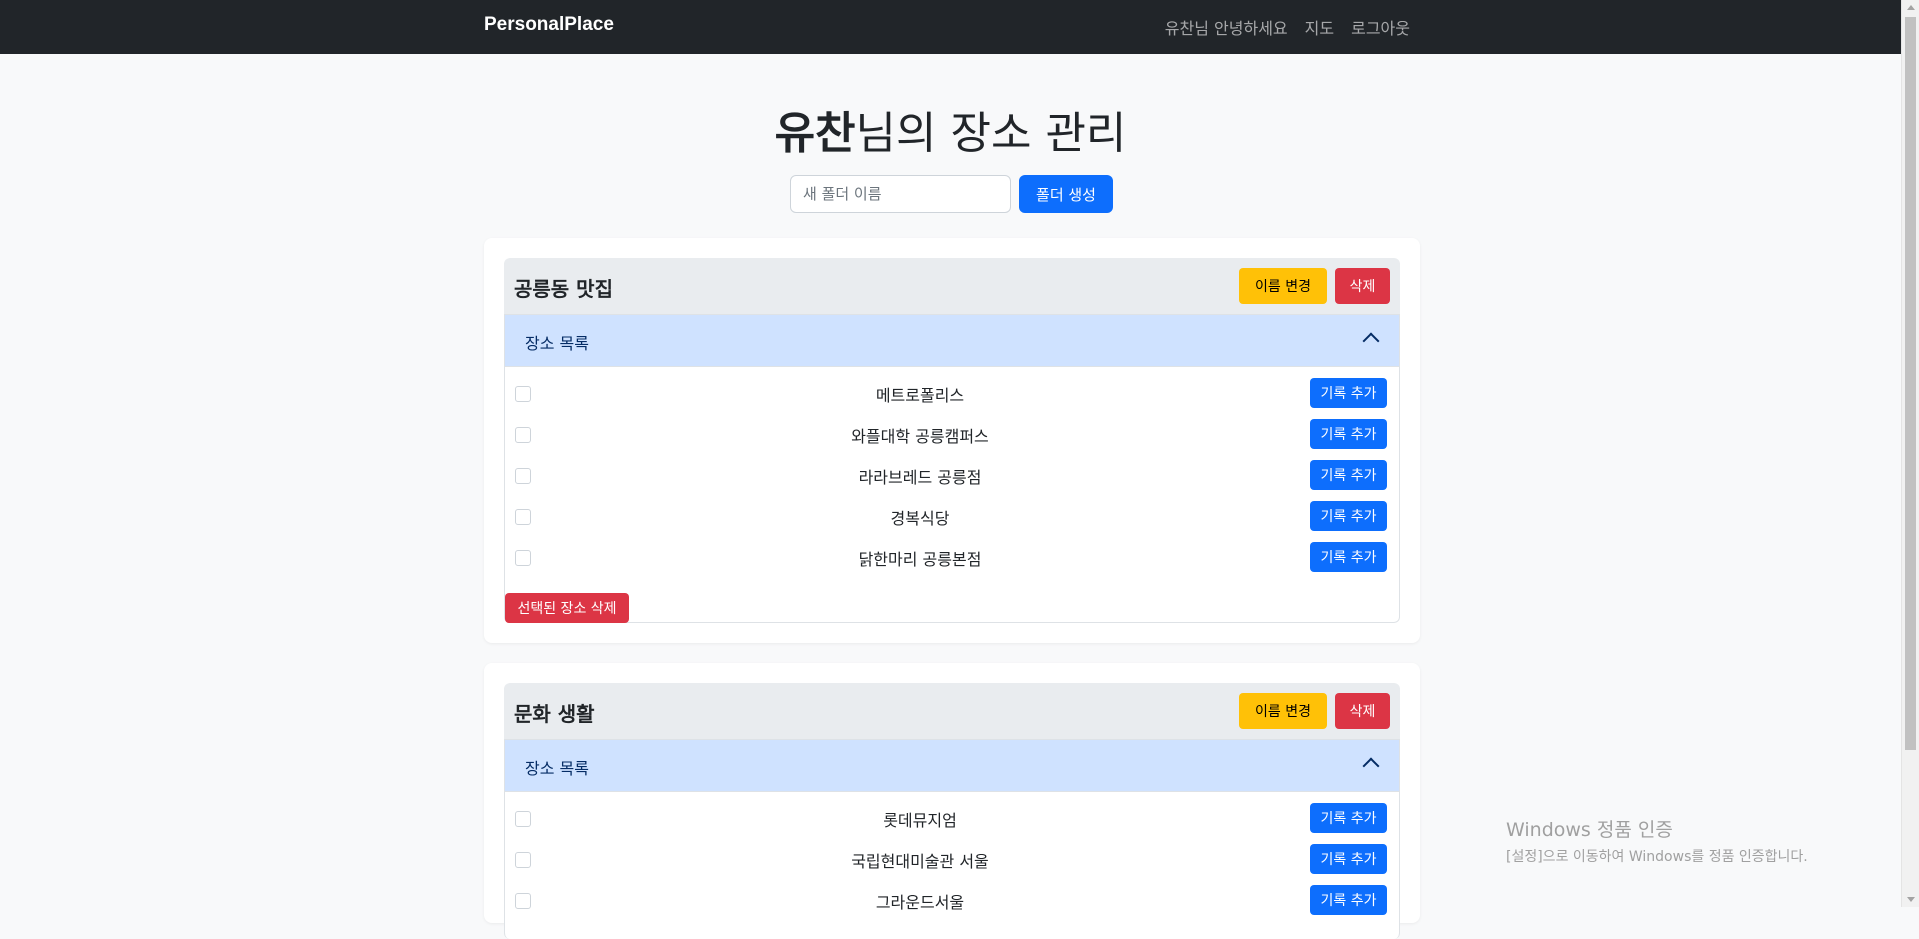 The height and width of the screenshot is (939, 1919). I want to click on nav-map: 지도, so click(1319, 27).